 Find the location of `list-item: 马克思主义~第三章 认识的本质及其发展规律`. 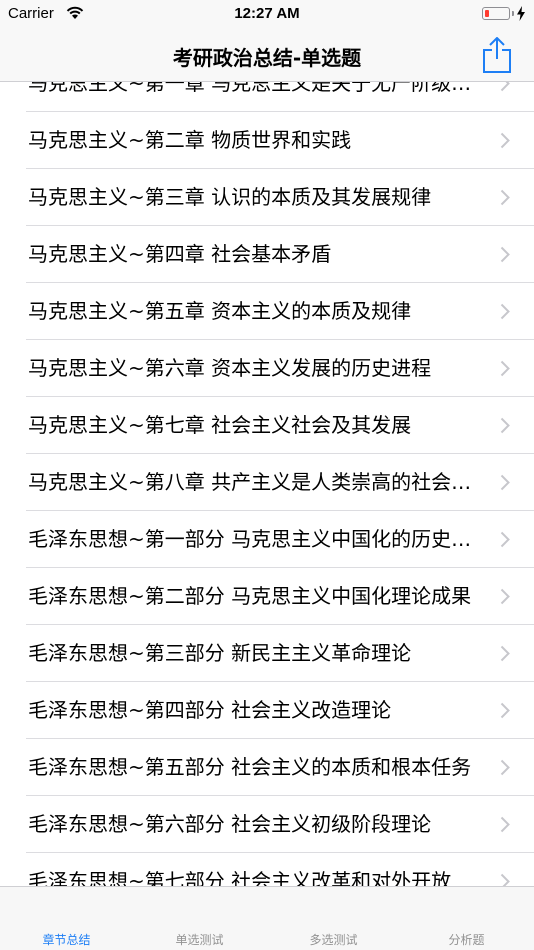

list-item: 马克思主义~第三章 认识的本质及其发展规律 is located at coordinates (280, 197).